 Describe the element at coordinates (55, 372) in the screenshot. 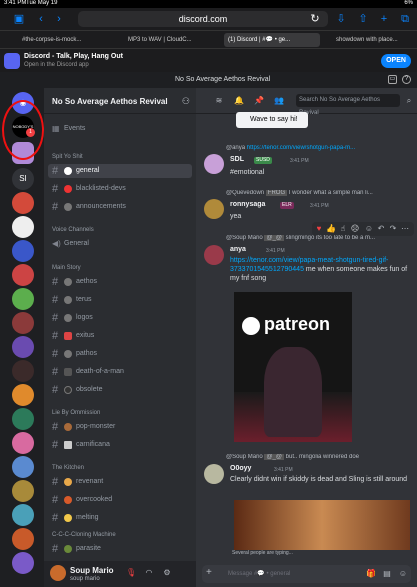

I see `hash-icon: #` at that location.